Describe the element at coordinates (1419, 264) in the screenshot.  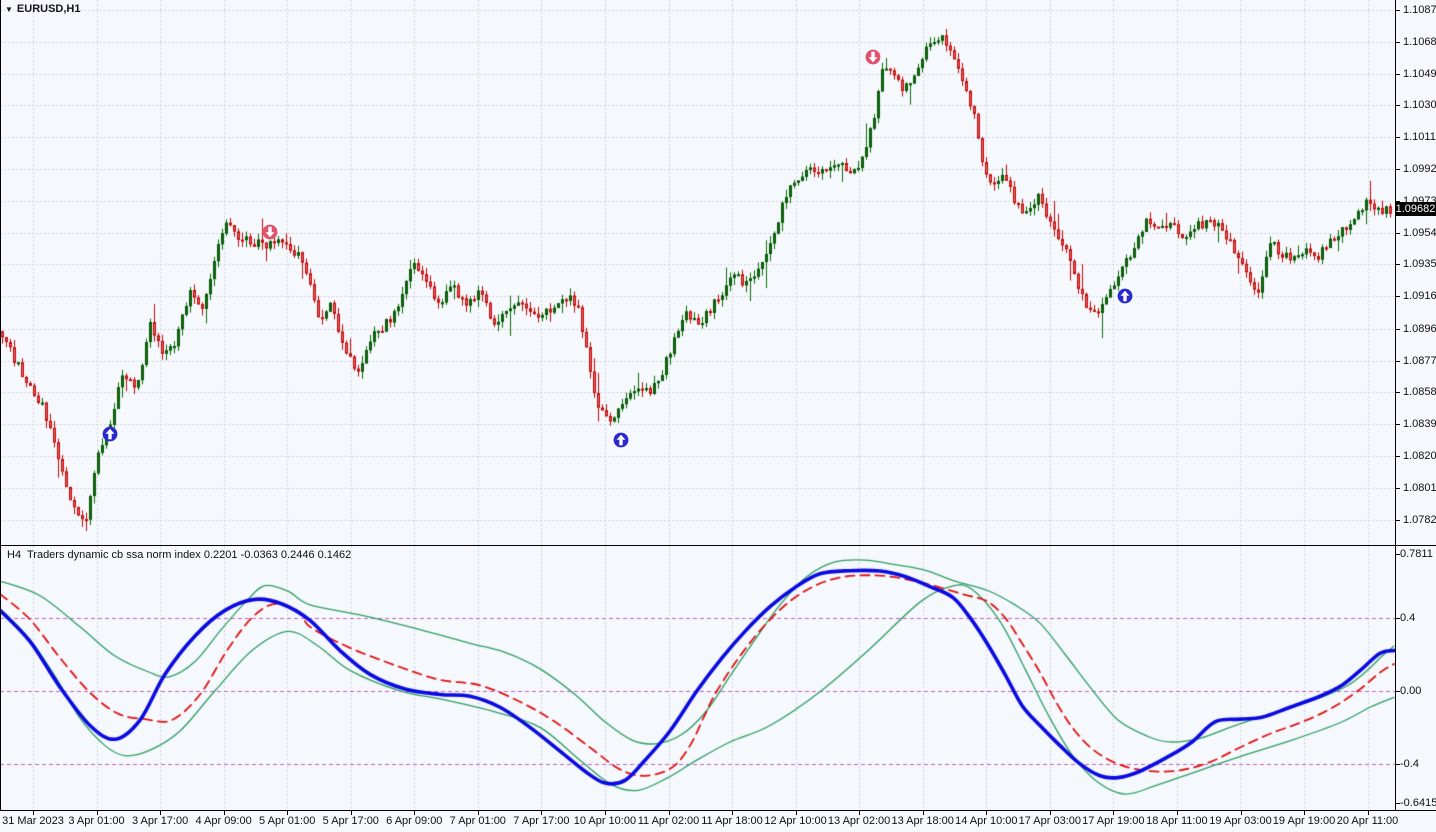
I see `price-axis-label: 1.09350` at that location.